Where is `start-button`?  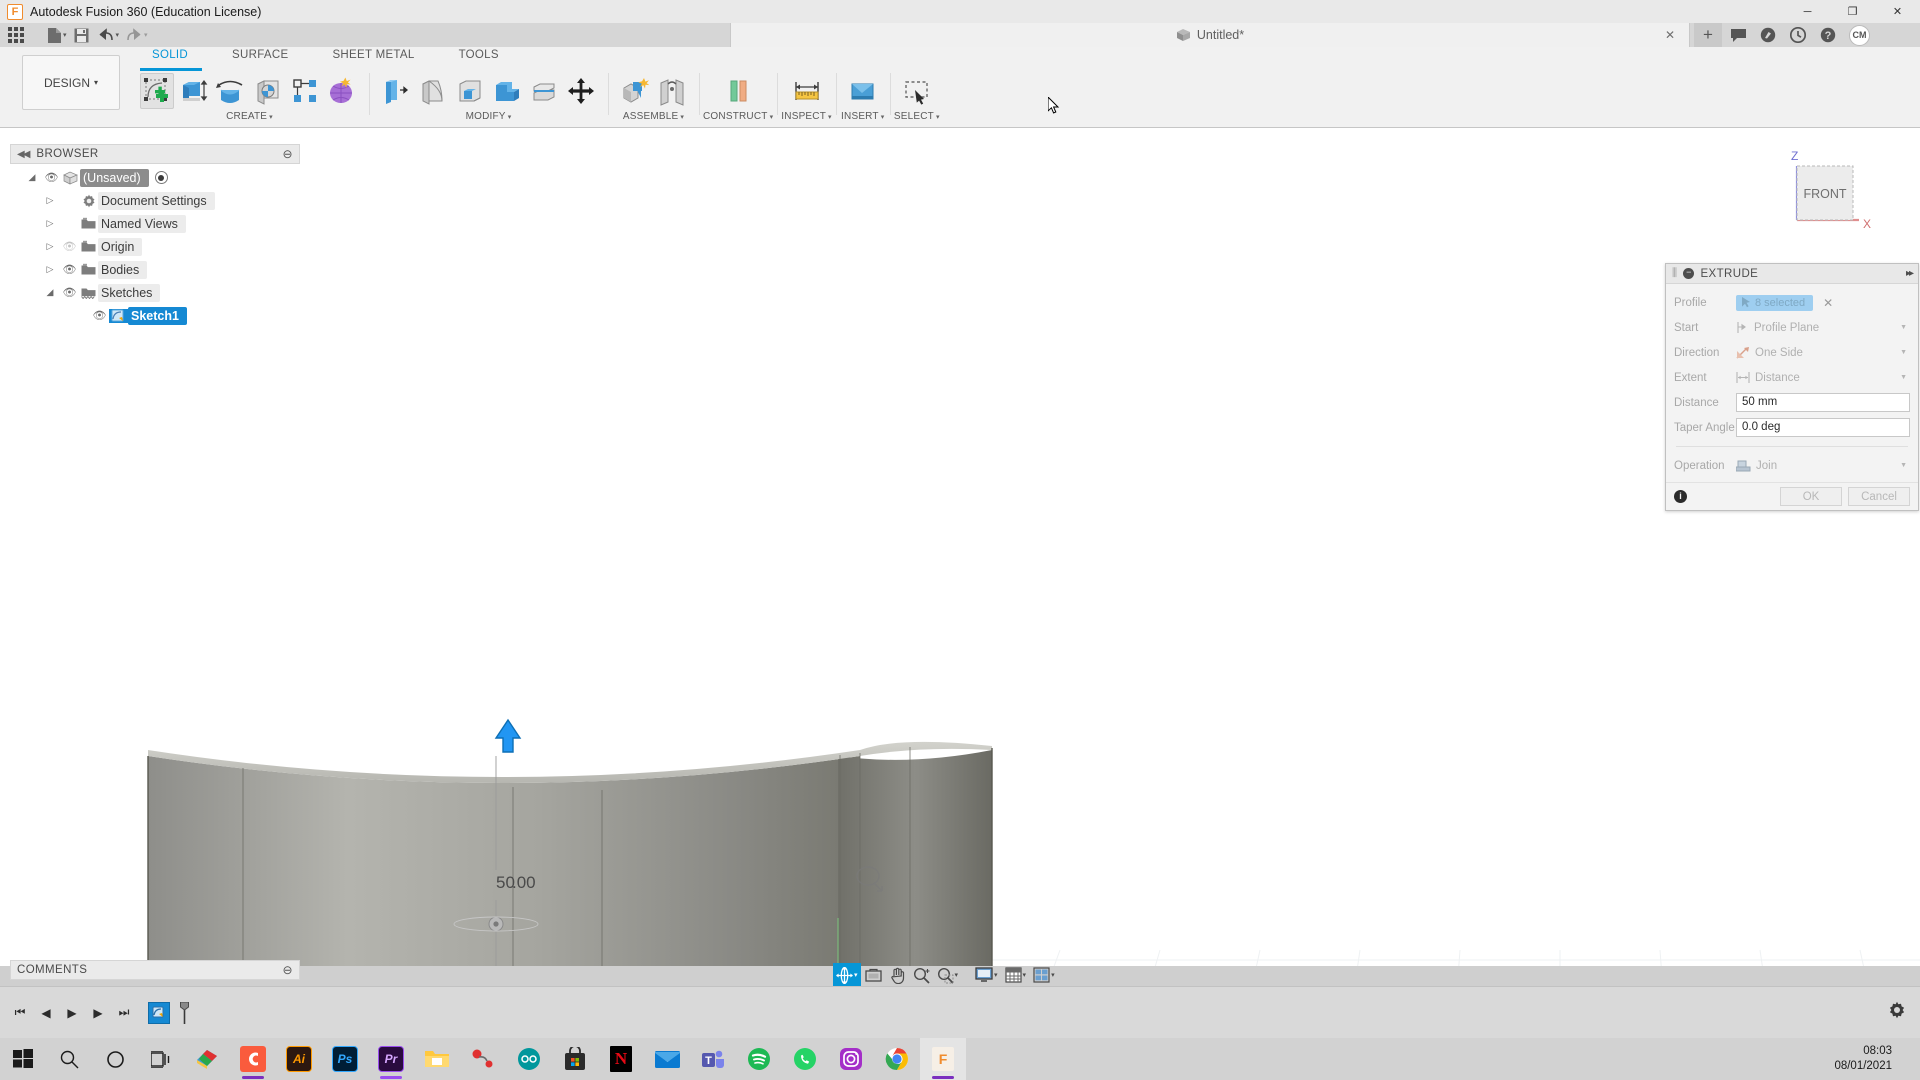
start-button is located at coordinates (23, 1059).